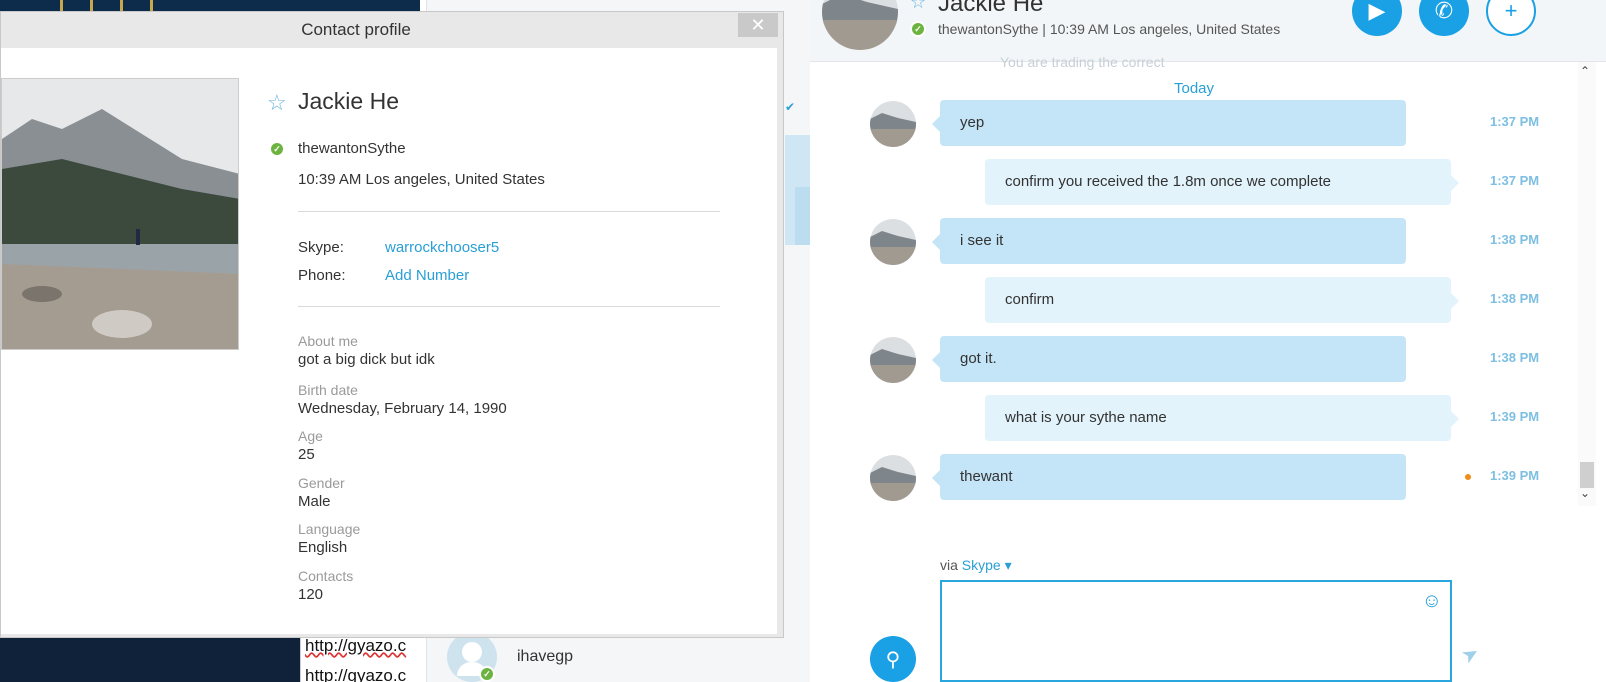 This screenshot has width=1606, height=682. What do you see at coordinates (321, 483) in the screenshot?
I see `gender-label: Gender` at bounding box center [321, 483].